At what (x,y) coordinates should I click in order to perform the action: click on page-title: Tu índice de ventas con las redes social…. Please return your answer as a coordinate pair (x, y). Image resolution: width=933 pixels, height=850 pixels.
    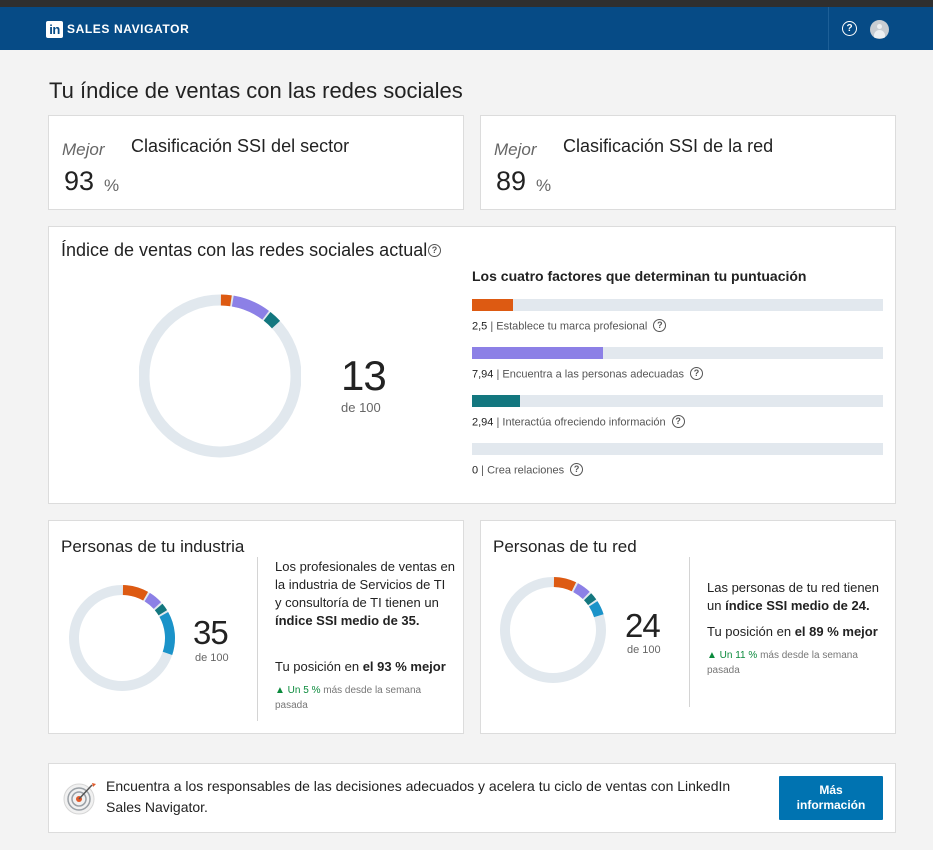
    Looking at the image, I should click on (256, 90).